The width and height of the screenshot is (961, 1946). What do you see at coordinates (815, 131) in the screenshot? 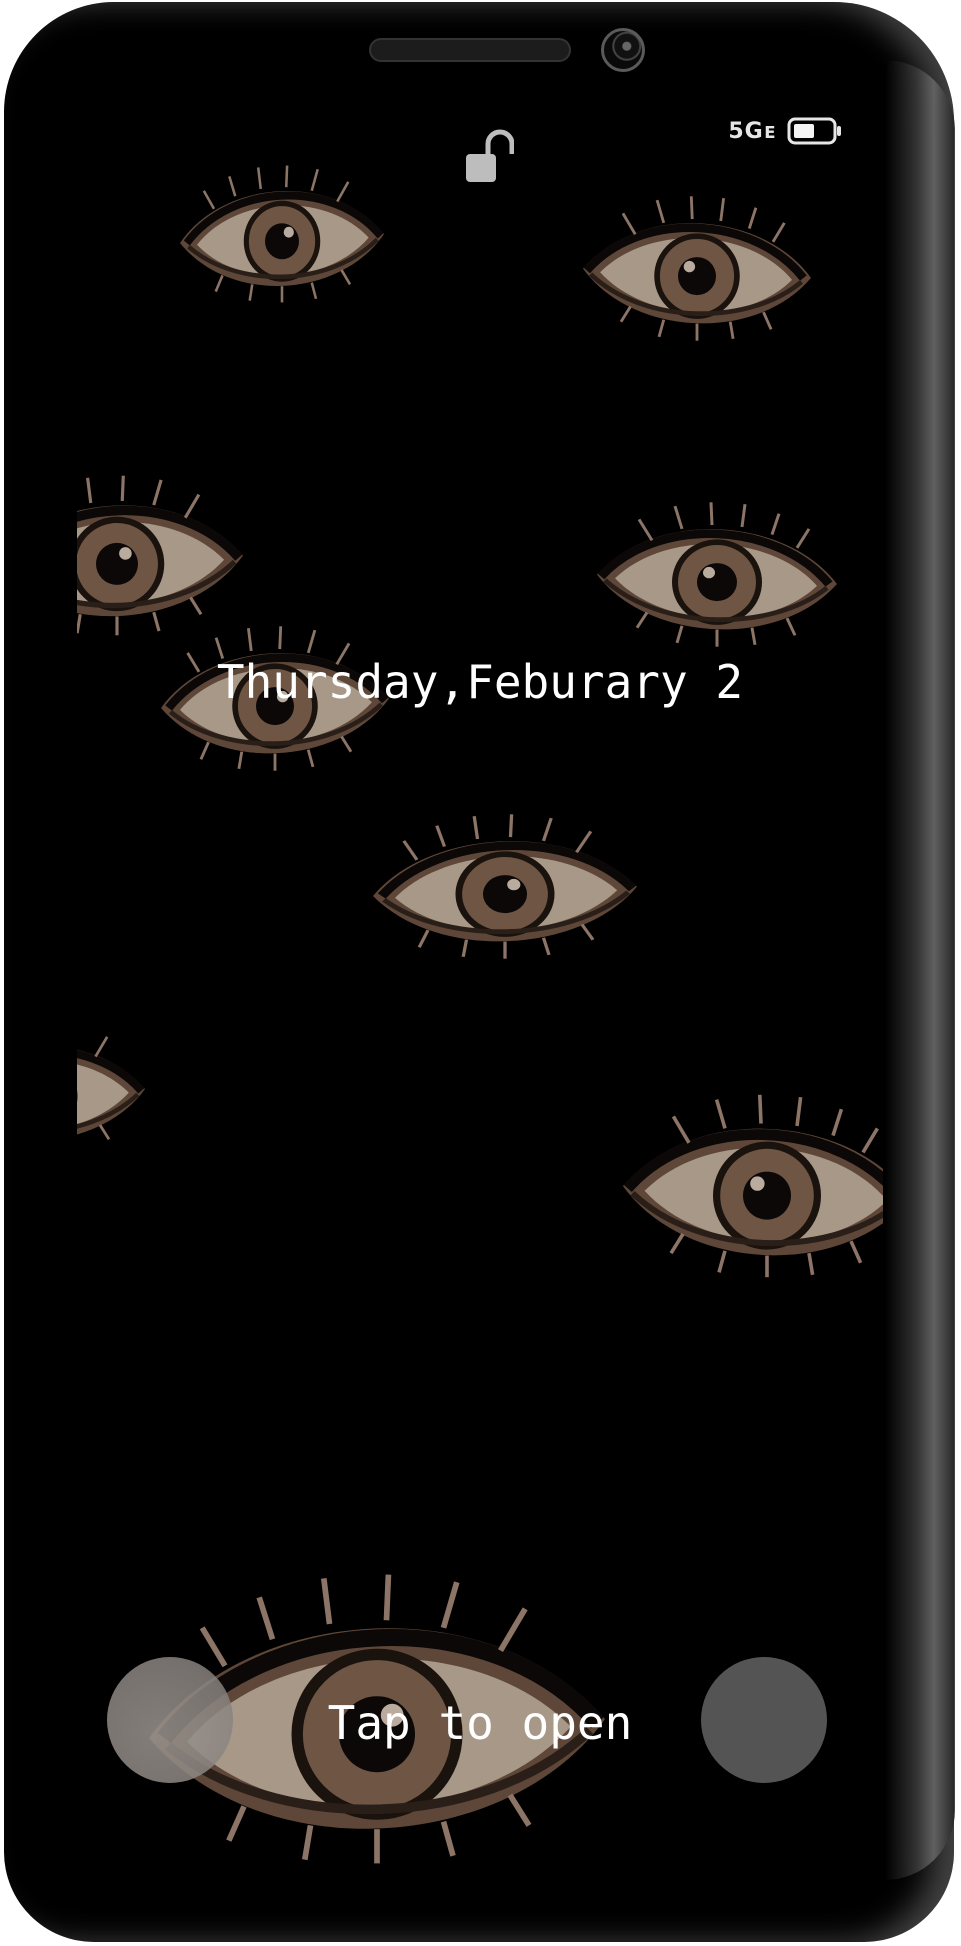
I see `battery-icon` at bounding box center [815, 131].